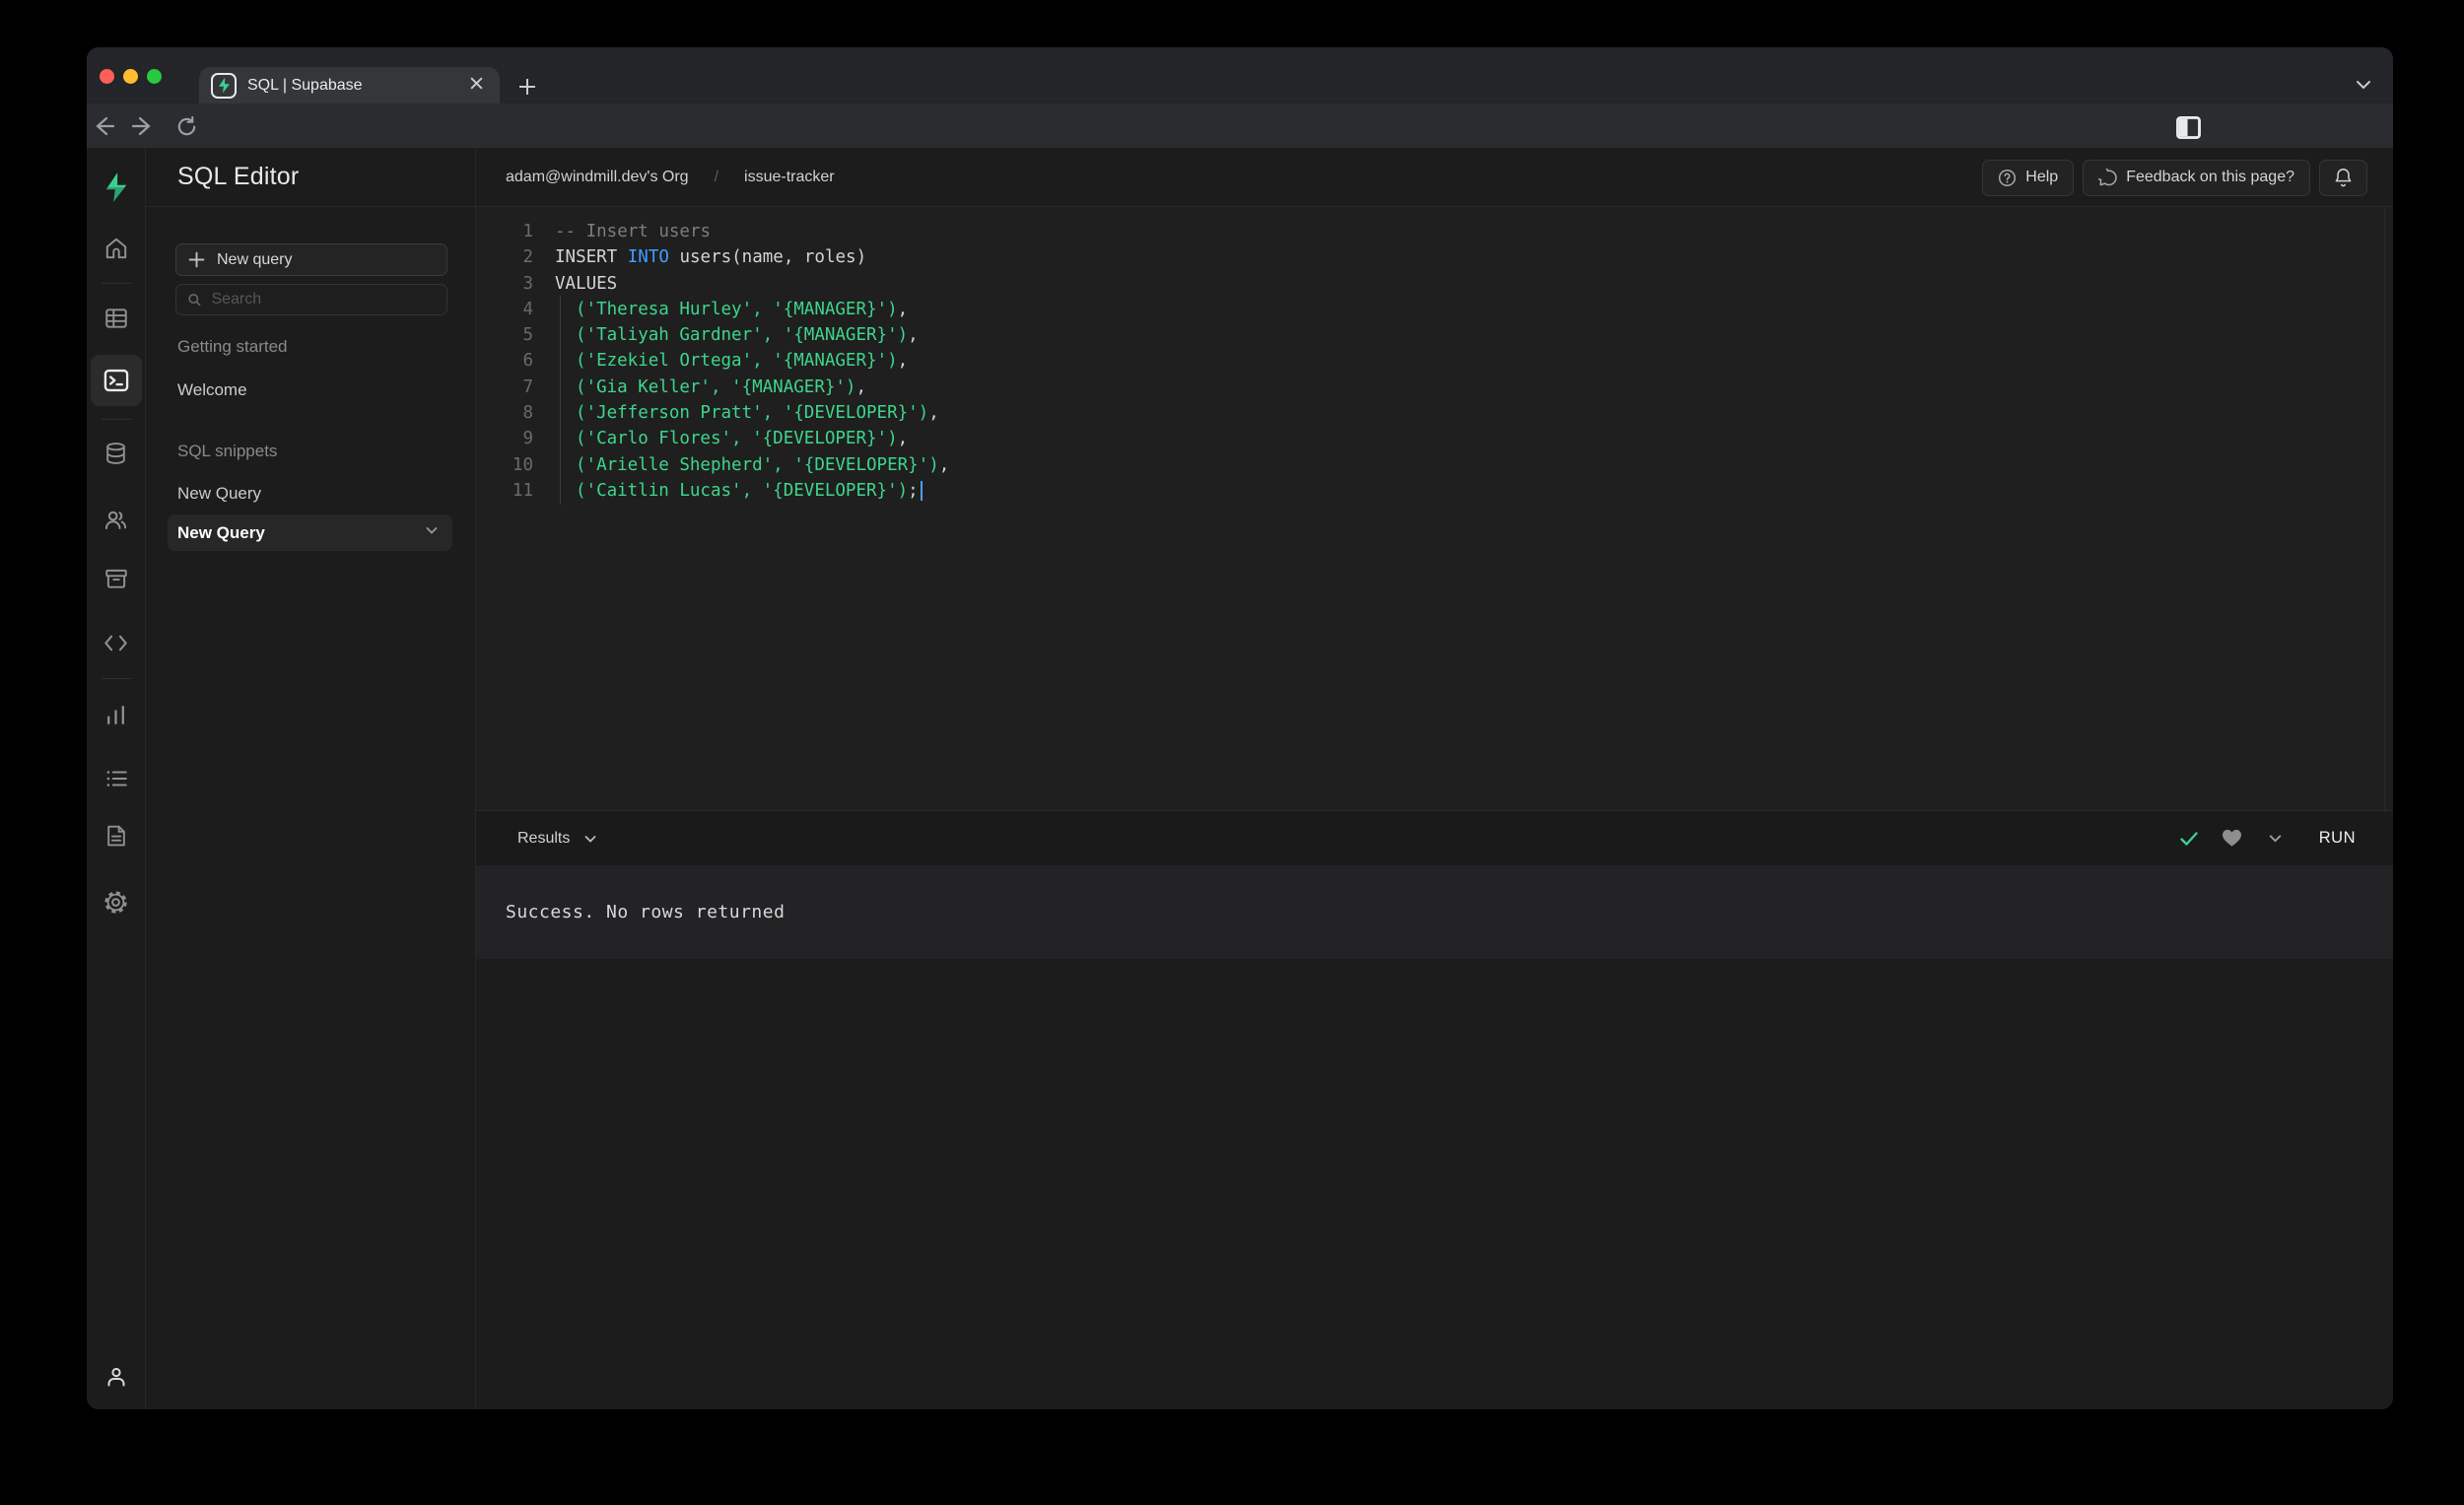  I want to click on storage-icon, so click(116, 578).